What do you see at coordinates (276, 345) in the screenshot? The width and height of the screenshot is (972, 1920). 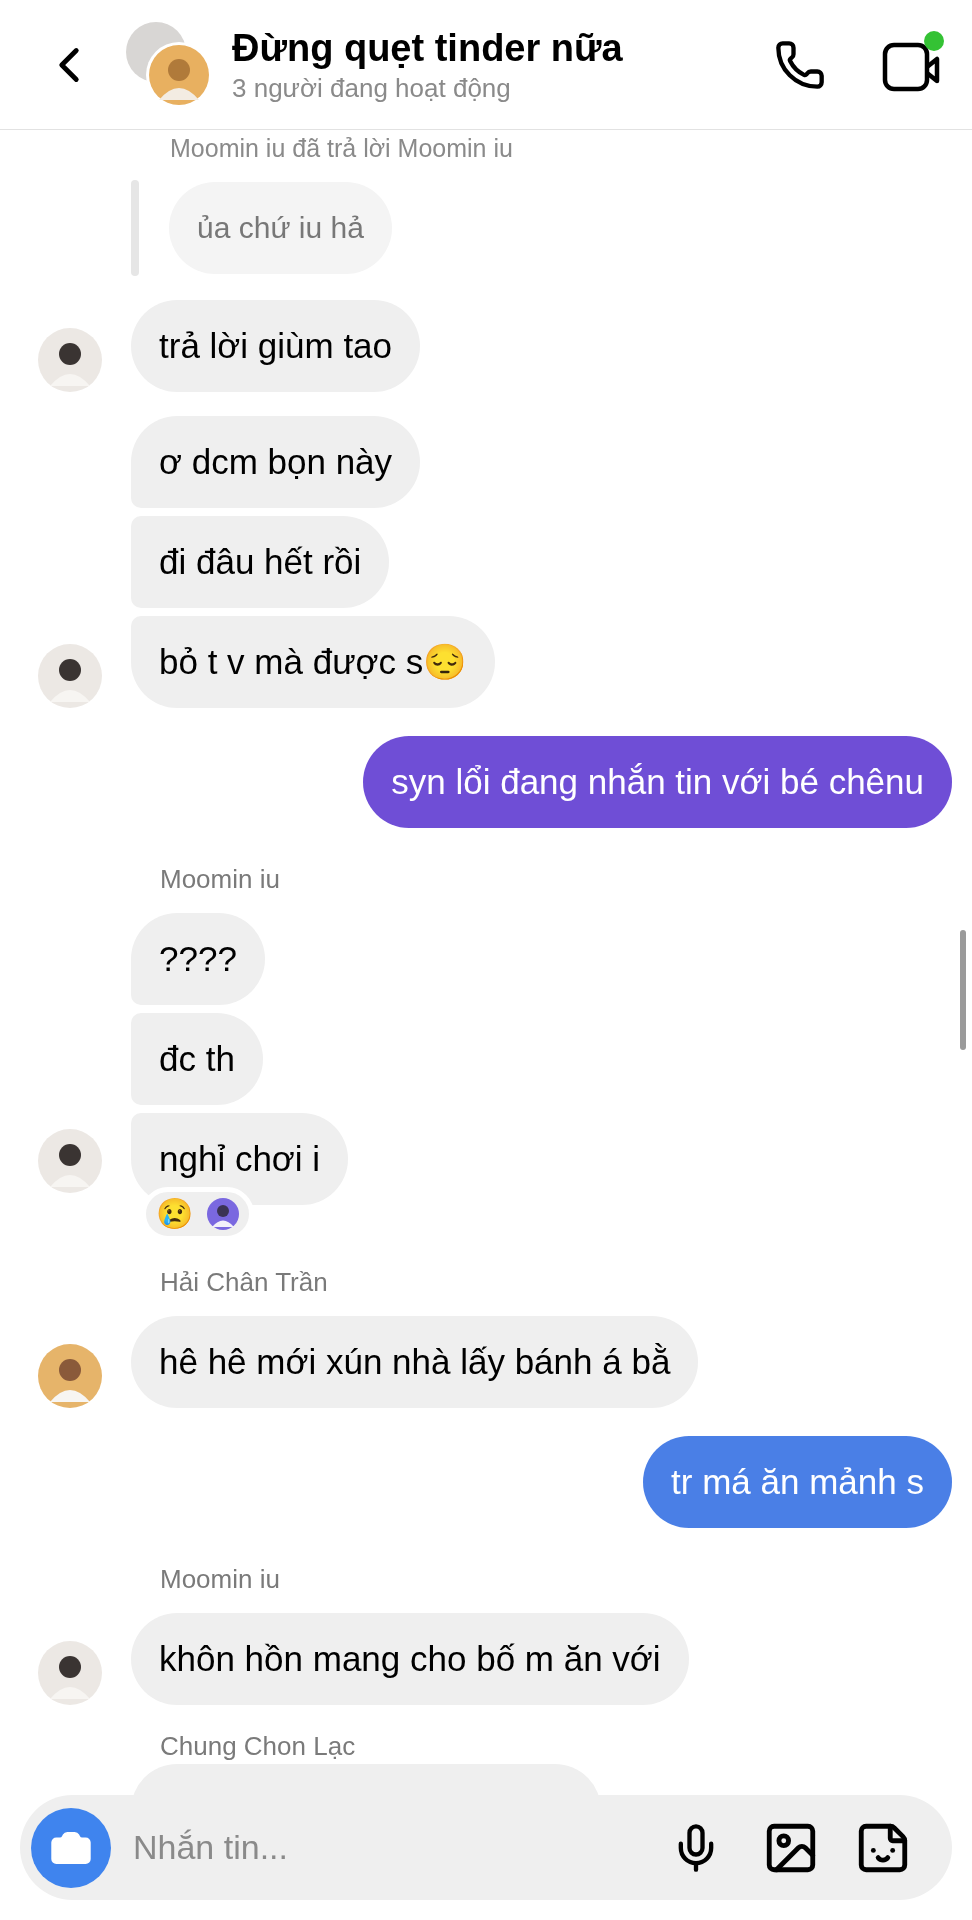 I see `message-bubble: trả lời giùm tao` at bounding box center [276, 345].